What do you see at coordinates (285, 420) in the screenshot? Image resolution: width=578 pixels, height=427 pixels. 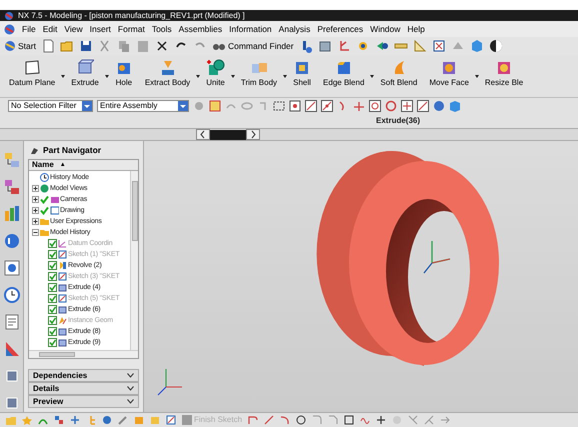 I see `arc-icon` at bounding box center [285, 420].